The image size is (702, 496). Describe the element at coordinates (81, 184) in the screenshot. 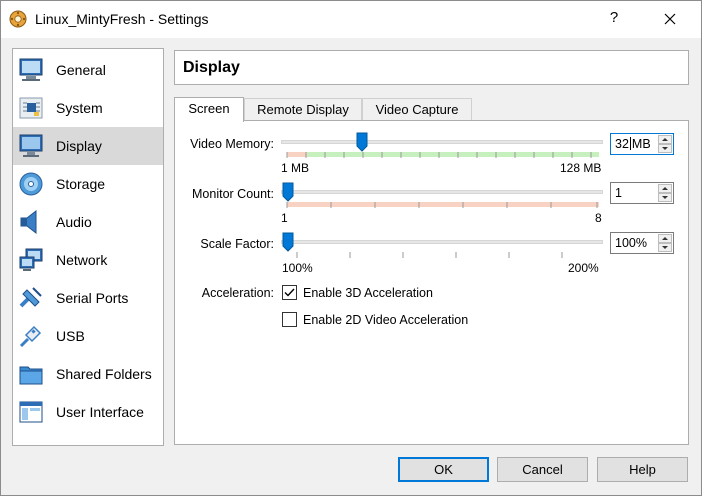

I see `sidebar-item-label: Storage` at that location.